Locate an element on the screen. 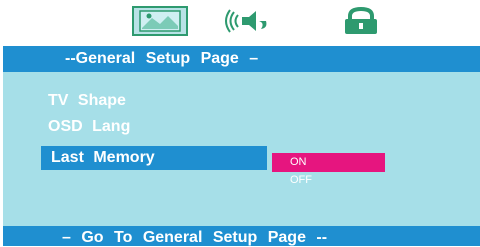 Image resolution: width=480 pixels, height=247 pixels. page-header: --General Setup Page – is located at coordinates (241, 59).